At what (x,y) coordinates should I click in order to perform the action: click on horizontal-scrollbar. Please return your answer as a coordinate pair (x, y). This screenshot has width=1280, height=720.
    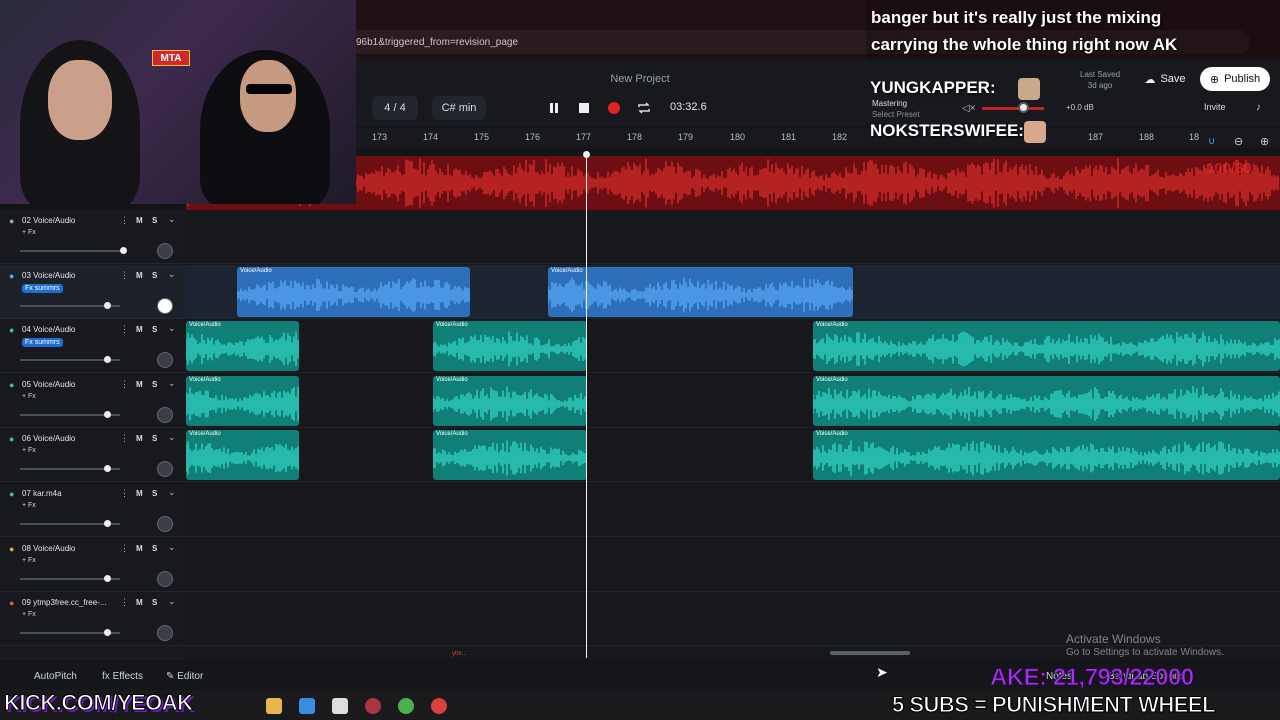
    Looking at the image, I should click on (870, 653).